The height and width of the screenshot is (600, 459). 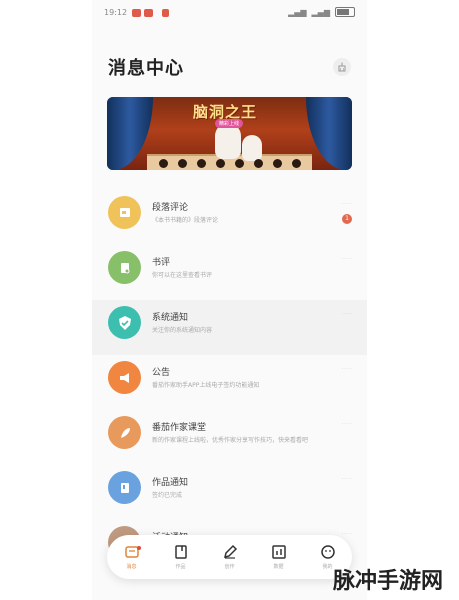 What do you see at coordinates (229, 492) in the screenshot?
I see `message-row-work-notifications: 作品通知 签约已完成 ····` at bounding box center [229, 492].